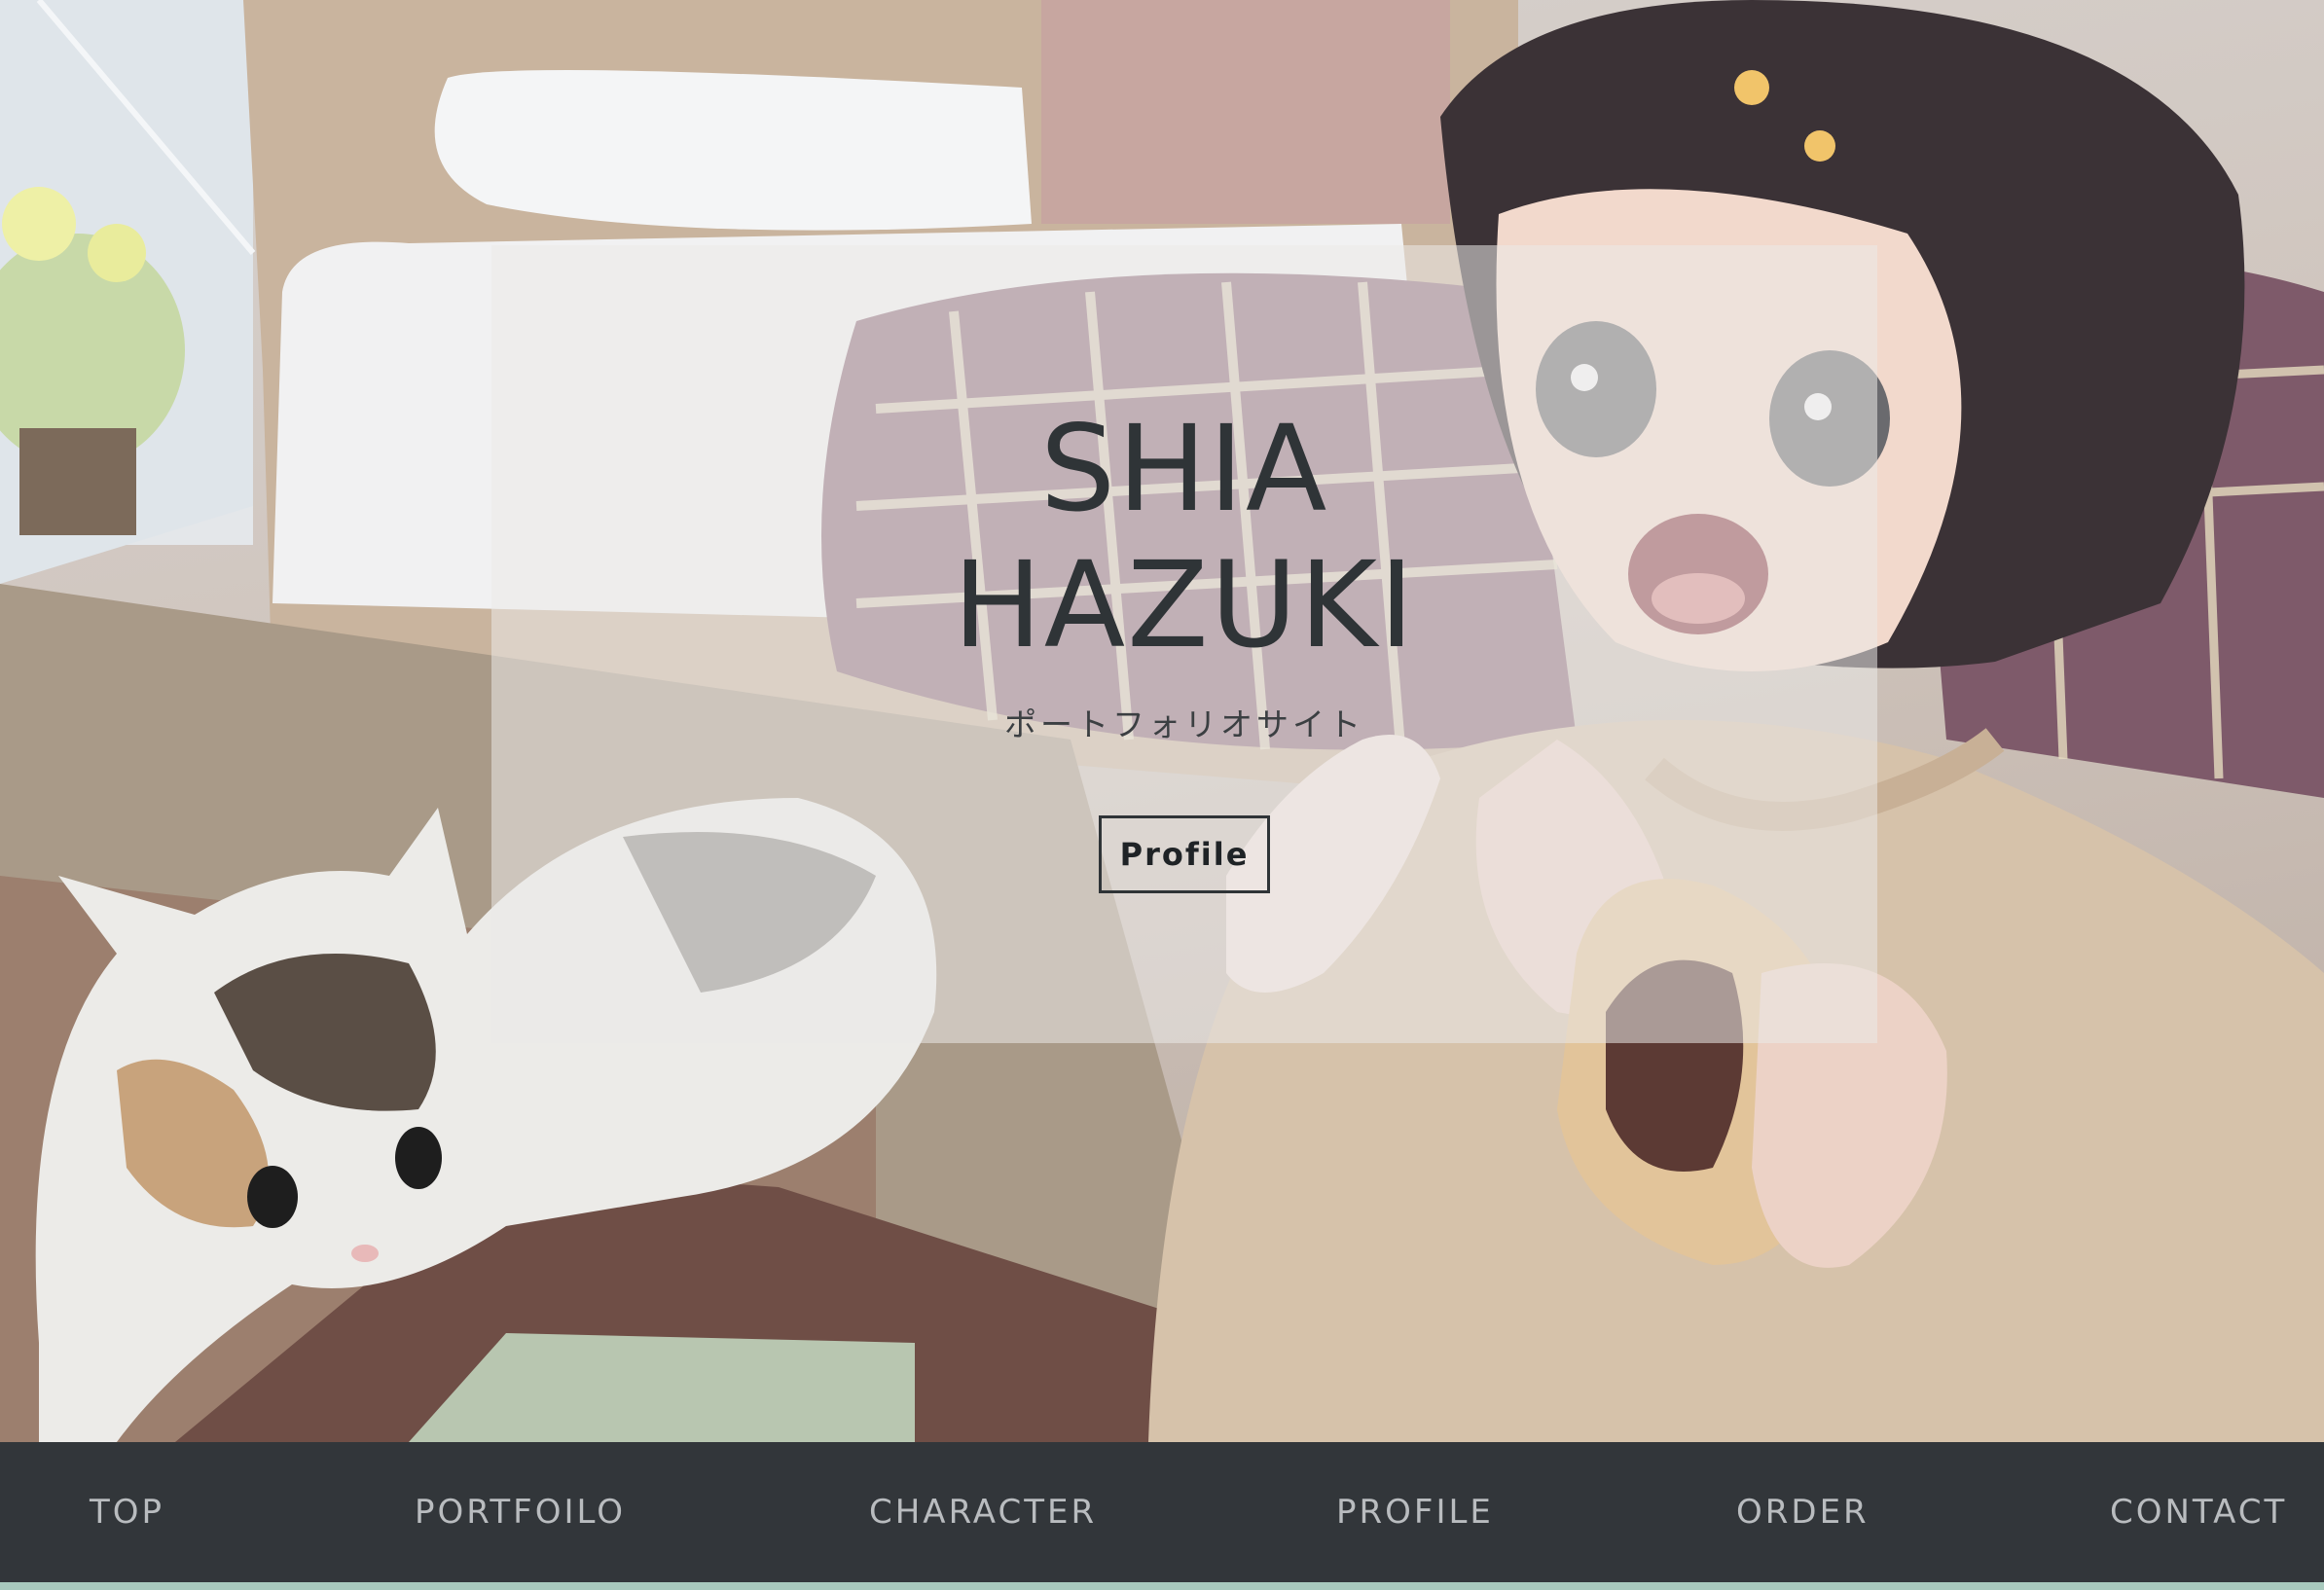 This screenshot has height=1590, width=2324. What do you see at coordinates (1184, 605) in the screenshot?
I see `site-title-line2: HAZUKI` at bounding box center [1184, 605].